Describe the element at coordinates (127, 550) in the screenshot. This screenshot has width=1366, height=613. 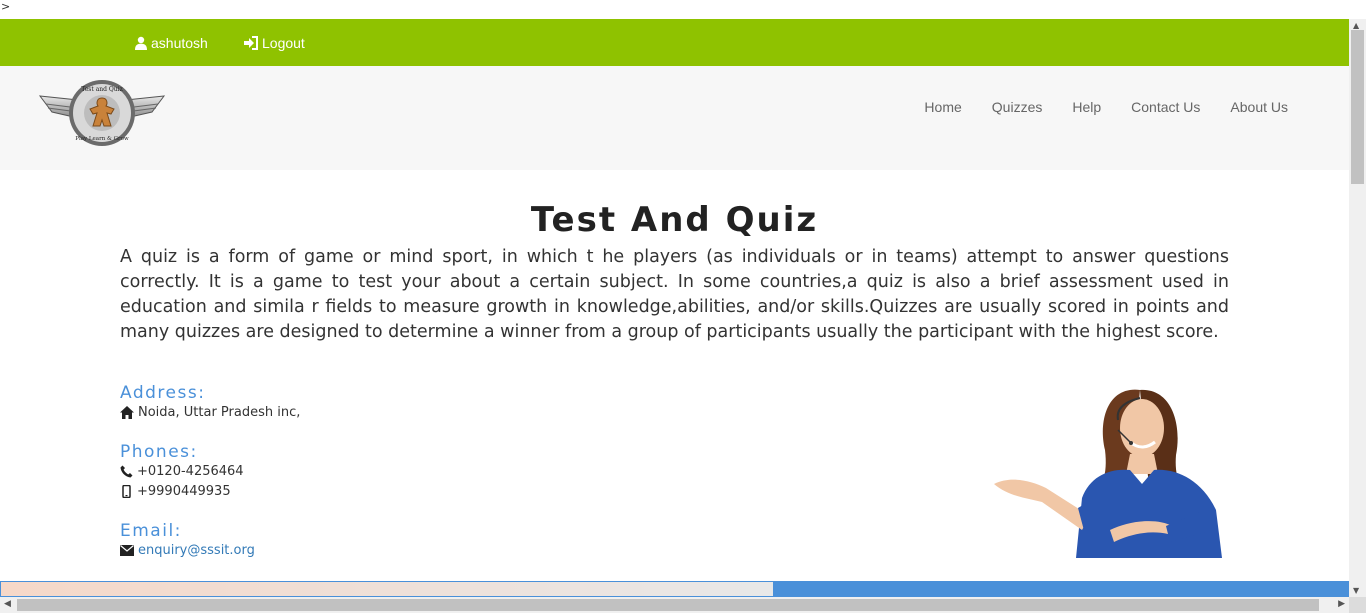
I see `envelope-icon` at that location.